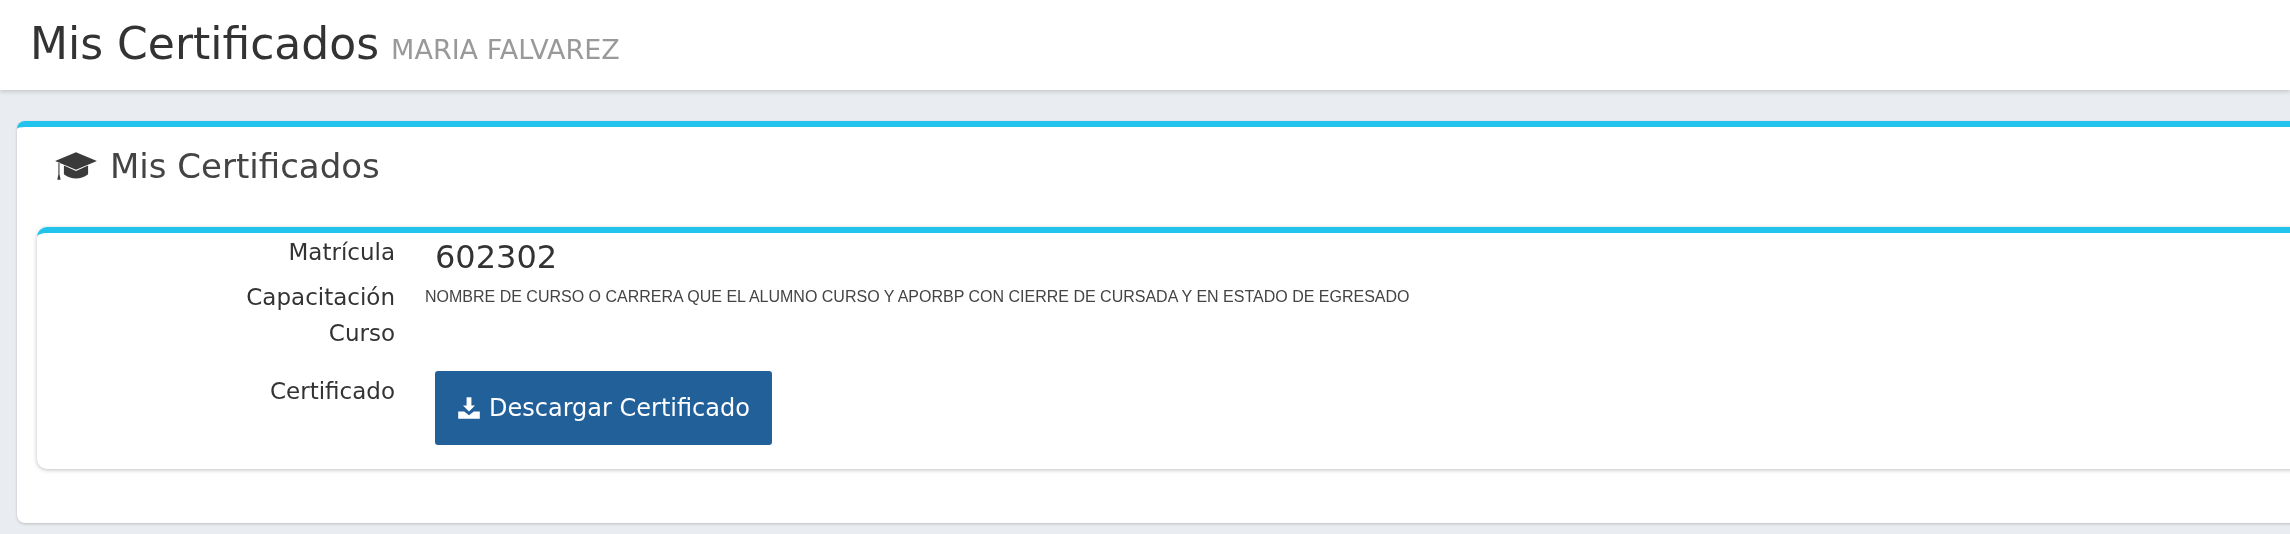 The height and width of the screenshot is (534, 2290). I want to click on field-label: Matrícula, so click(341, 252).